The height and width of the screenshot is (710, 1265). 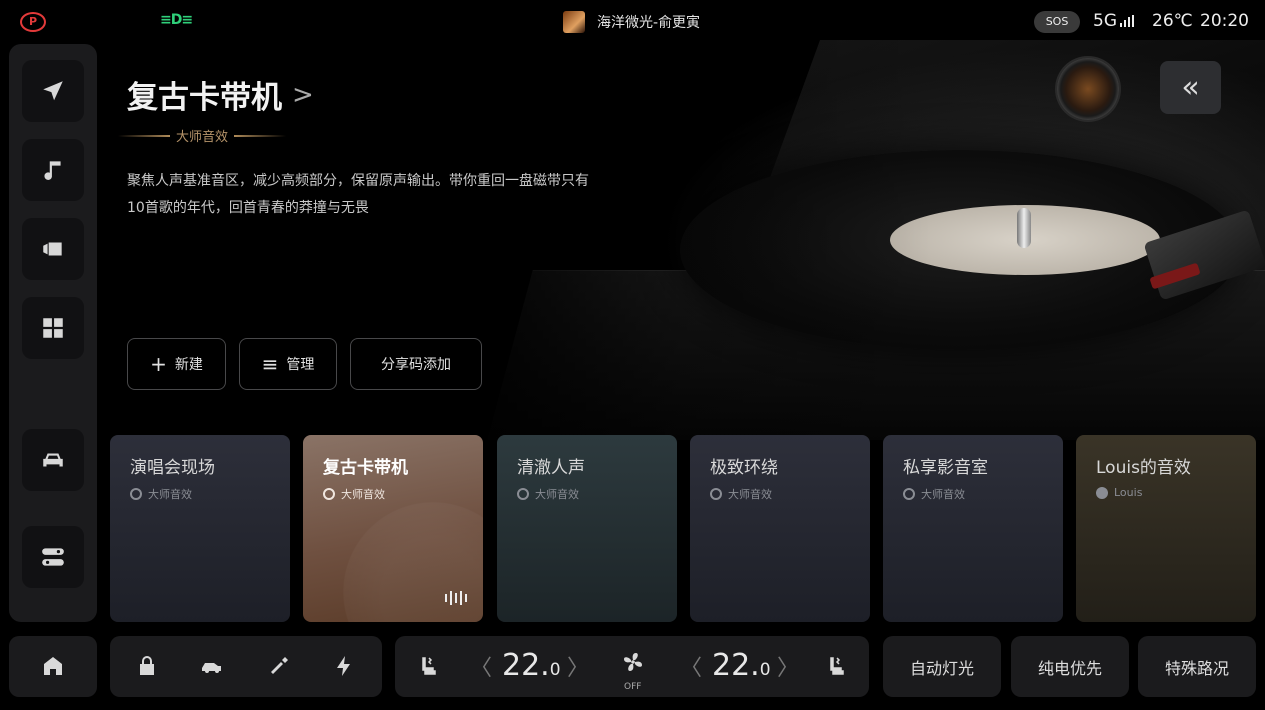 I want to click on right-temp-down-button: 〈, so click(x=691, y=666).